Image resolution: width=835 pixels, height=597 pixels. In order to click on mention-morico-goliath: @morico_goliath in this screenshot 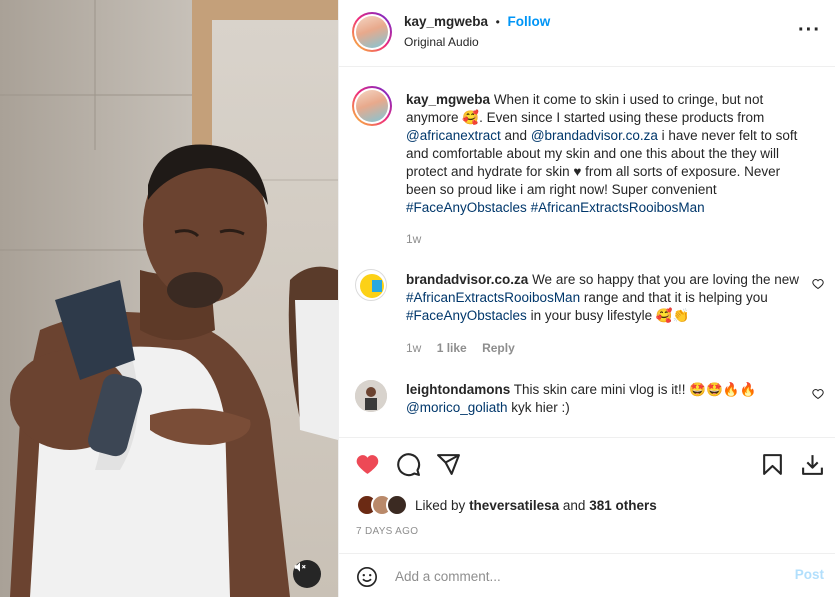, I will do `click(457, 407)`.